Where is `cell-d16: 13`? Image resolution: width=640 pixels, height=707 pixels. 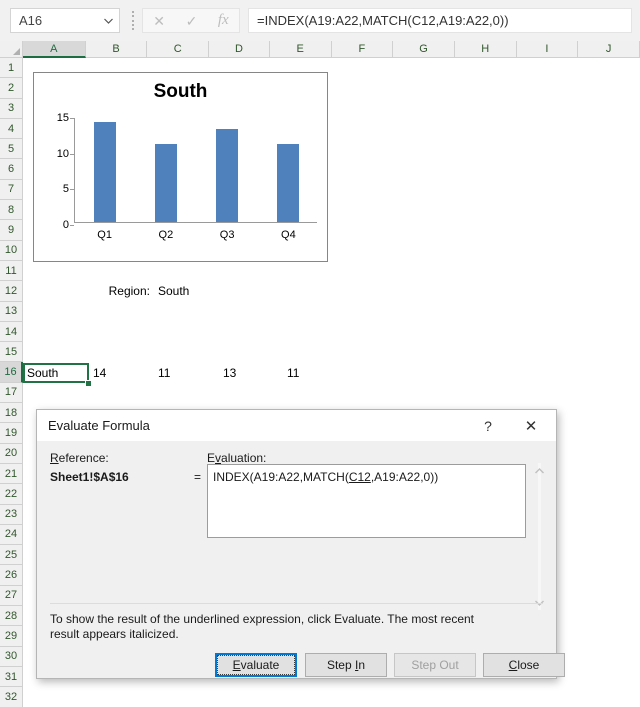
cell-d16: 13 is located at coordinates (229, 373).